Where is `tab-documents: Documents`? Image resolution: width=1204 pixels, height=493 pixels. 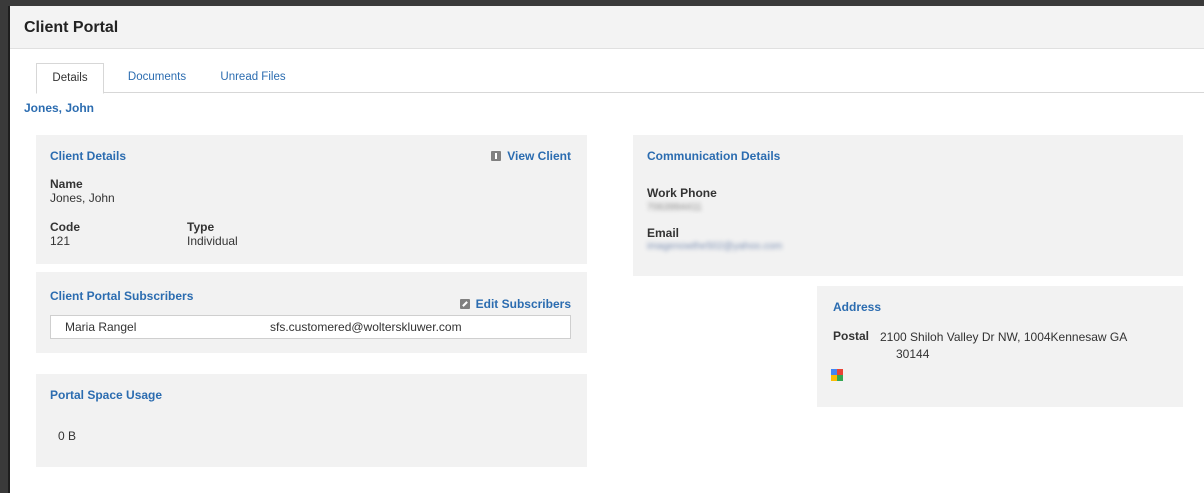 tab-documents: Documents is located at coordinates (157, 78).